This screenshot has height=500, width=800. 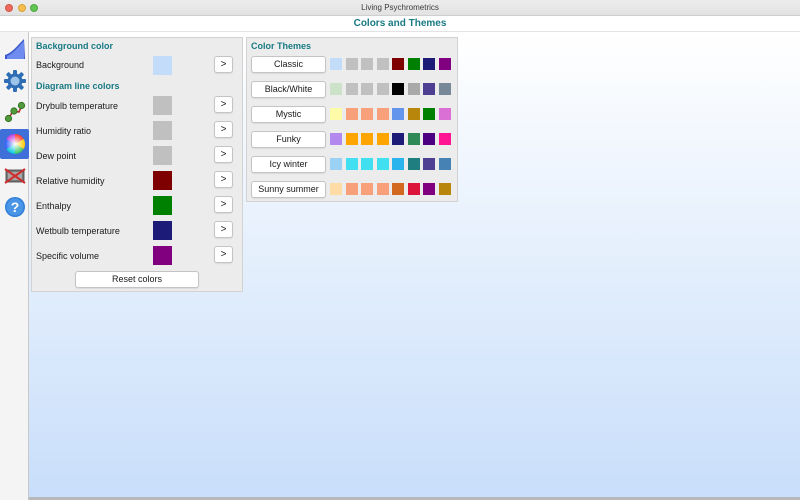 I want to click on equipment-tool-button, so click(x=14, y=175).